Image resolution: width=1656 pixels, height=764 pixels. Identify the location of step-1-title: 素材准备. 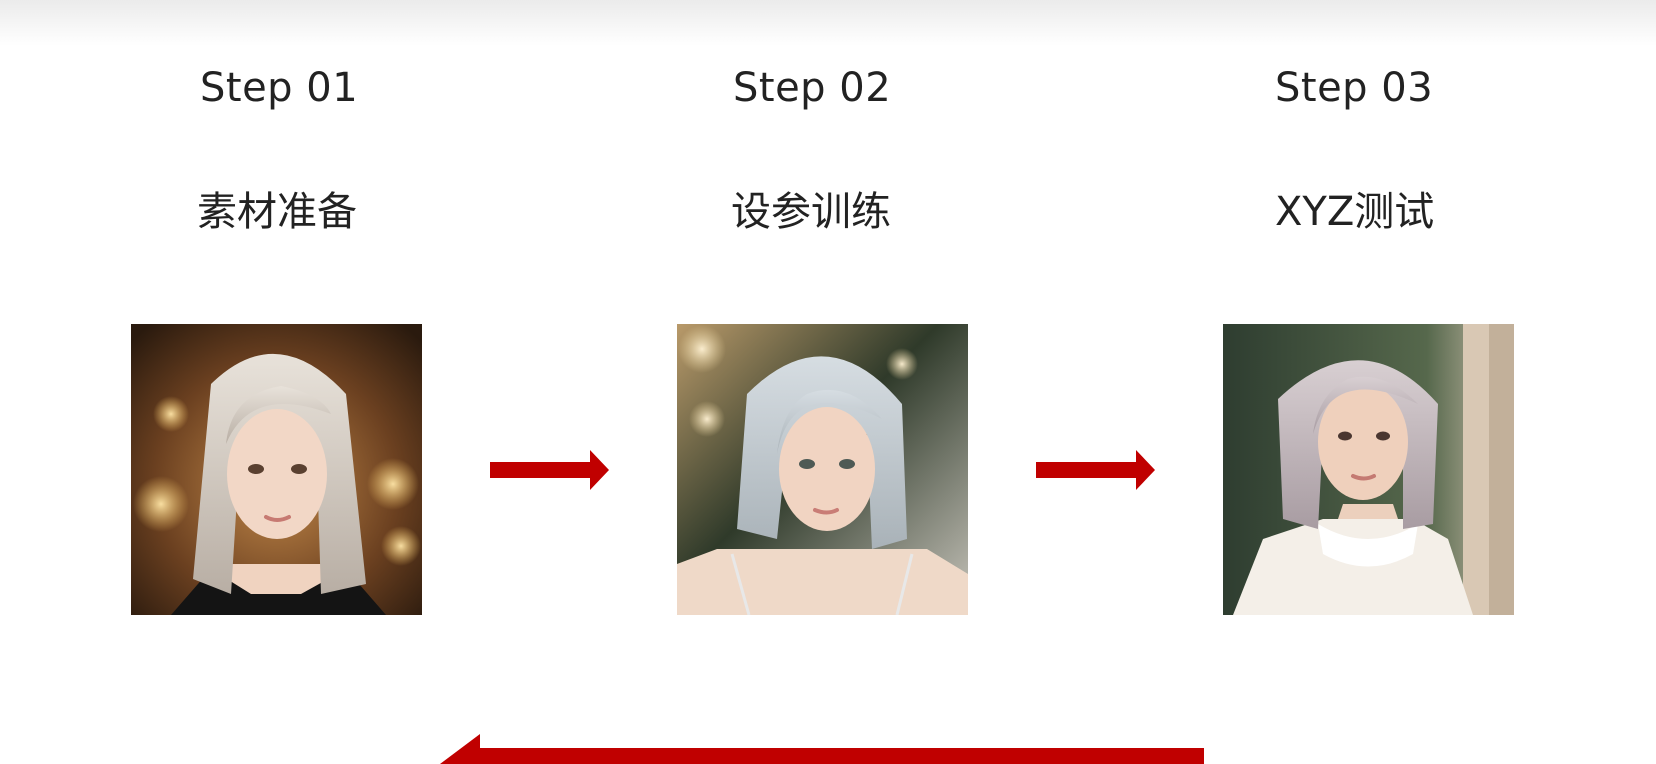
(277, 212).